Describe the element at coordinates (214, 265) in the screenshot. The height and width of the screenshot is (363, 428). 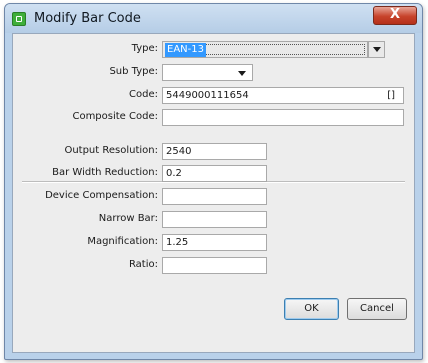
I see `ratio-field` at that location.